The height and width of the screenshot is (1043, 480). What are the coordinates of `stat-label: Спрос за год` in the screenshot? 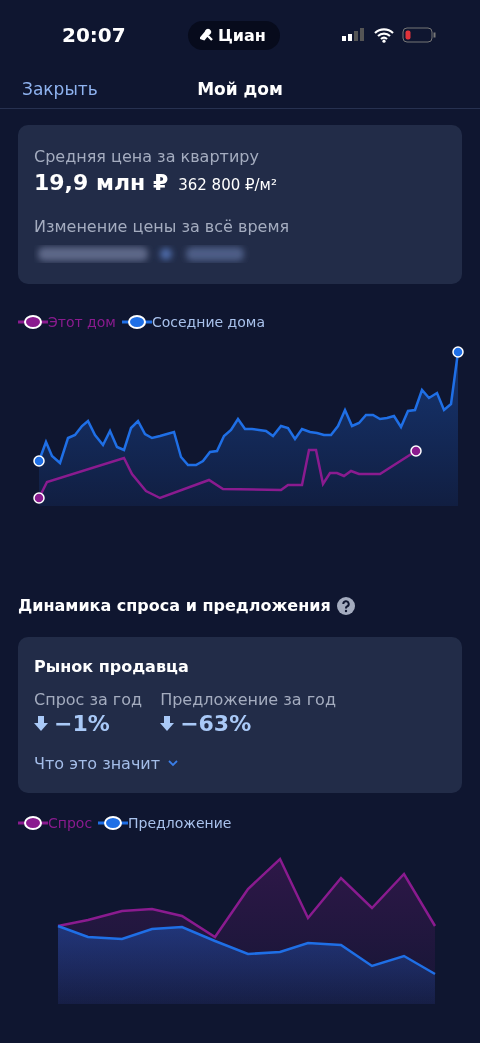 It's located at (88, 699).